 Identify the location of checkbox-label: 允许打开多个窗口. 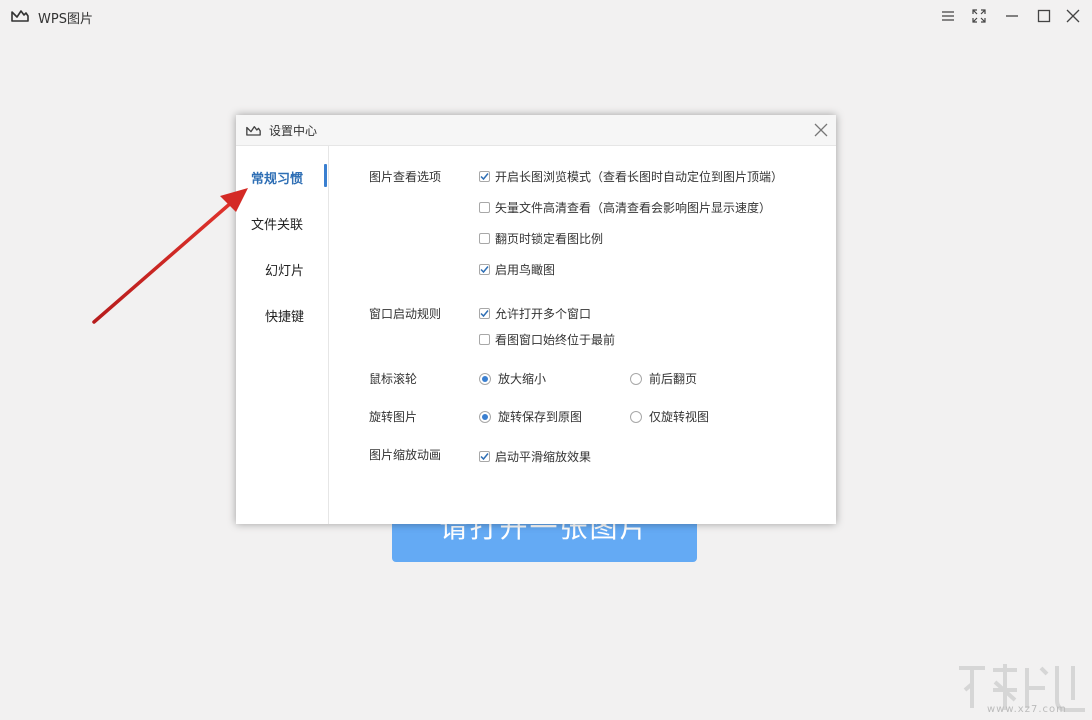
(543, 313).